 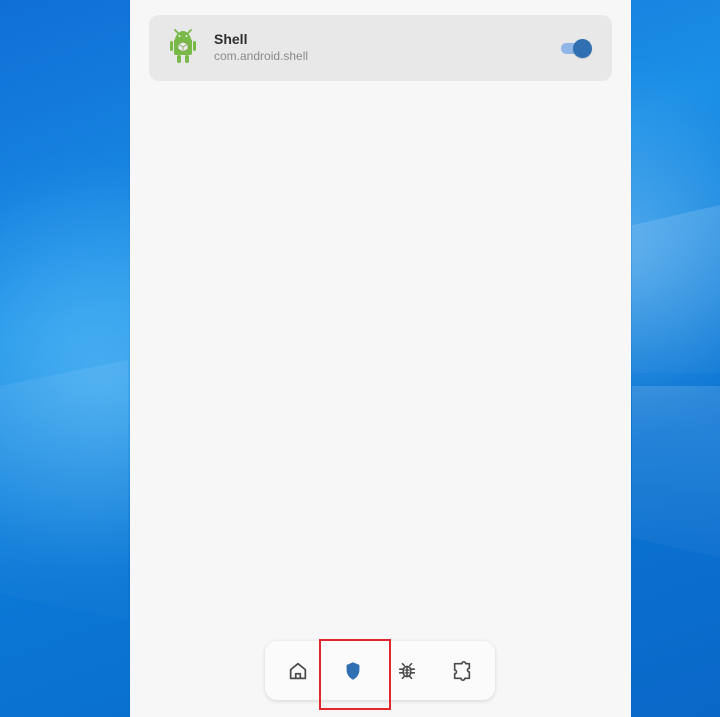 I want to click on app-row: Shell com.android.shell, so click(x=380, y=48).